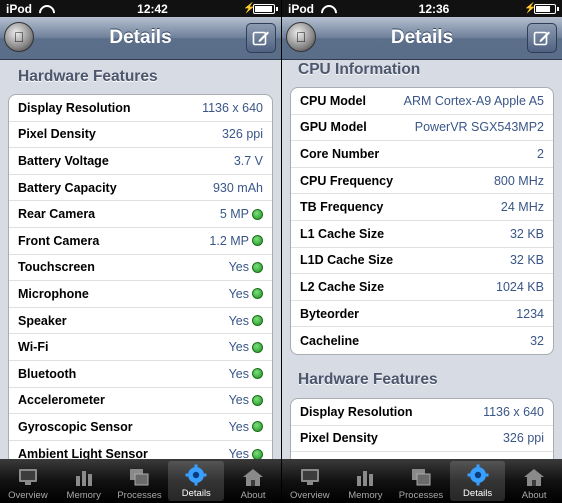  What do you see at coordinates (53, 293) in the screenshot?
I see `row-label: Microphone` at bounding box center [53, 293].